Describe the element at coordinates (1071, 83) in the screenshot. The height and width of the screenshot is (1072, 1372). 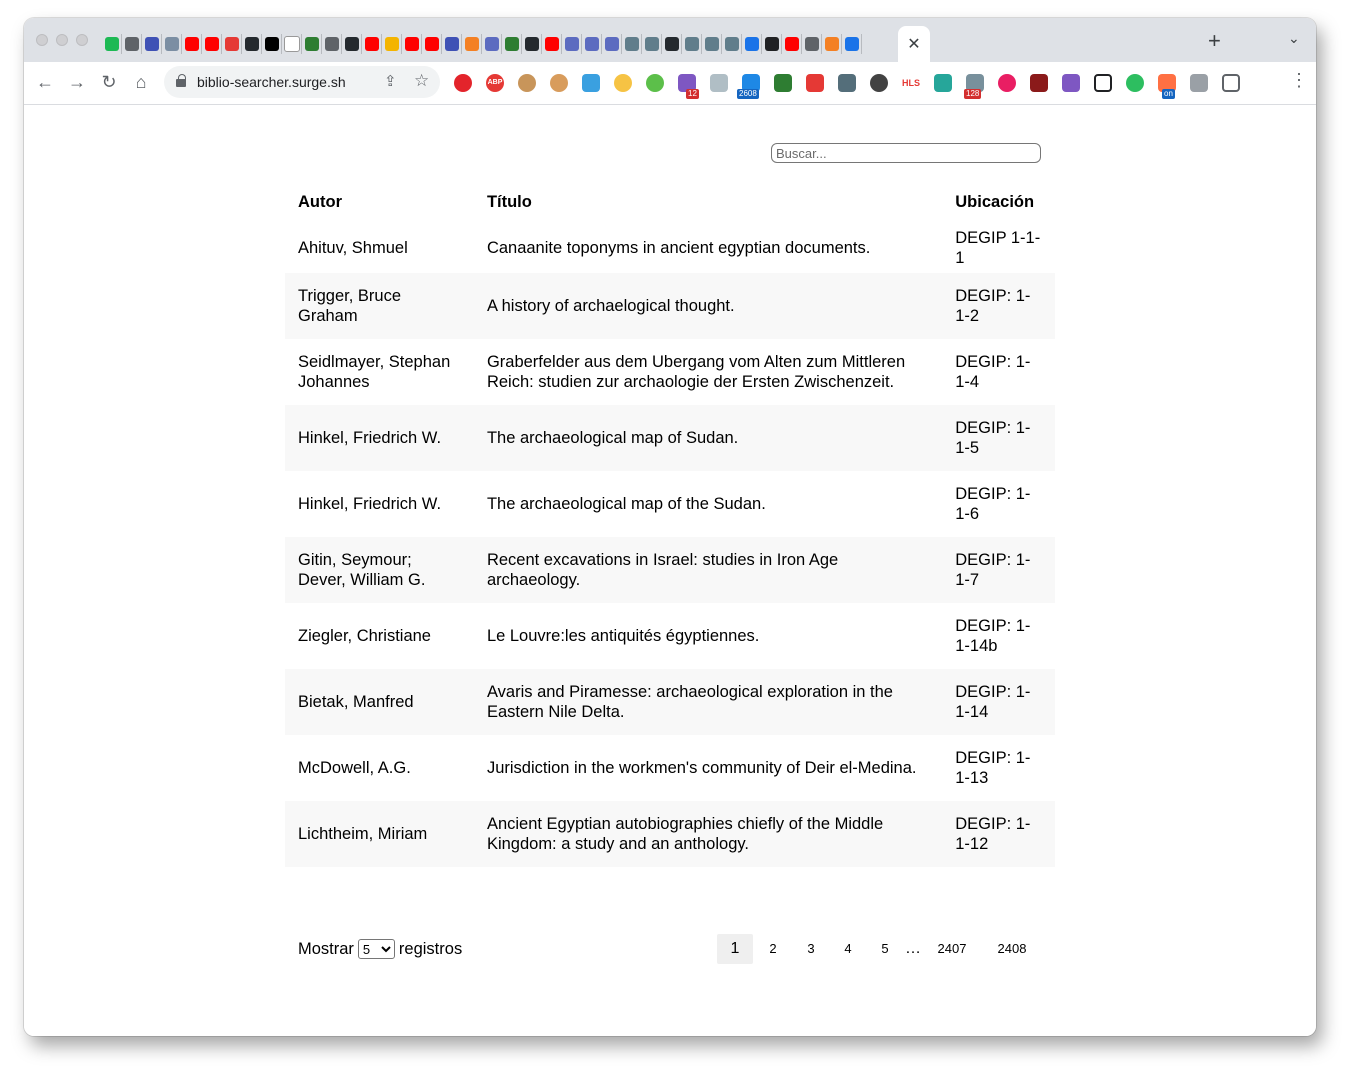
I see `extension-cat-icon` at that location.